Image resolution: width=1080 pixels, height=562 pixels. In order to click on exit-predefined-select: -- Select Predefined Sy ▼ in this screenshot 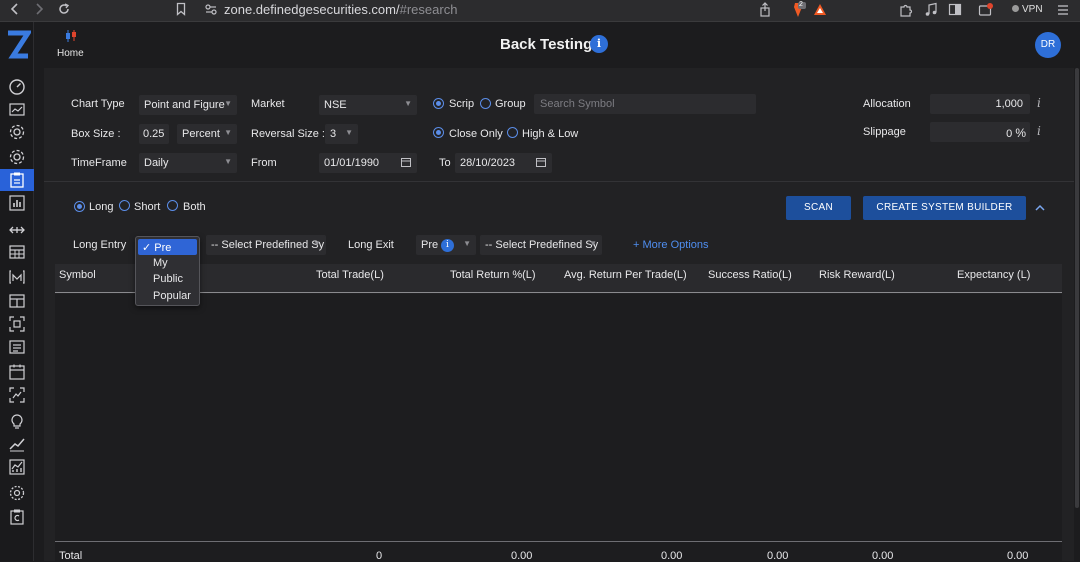, I will do `click(541, 245)`.